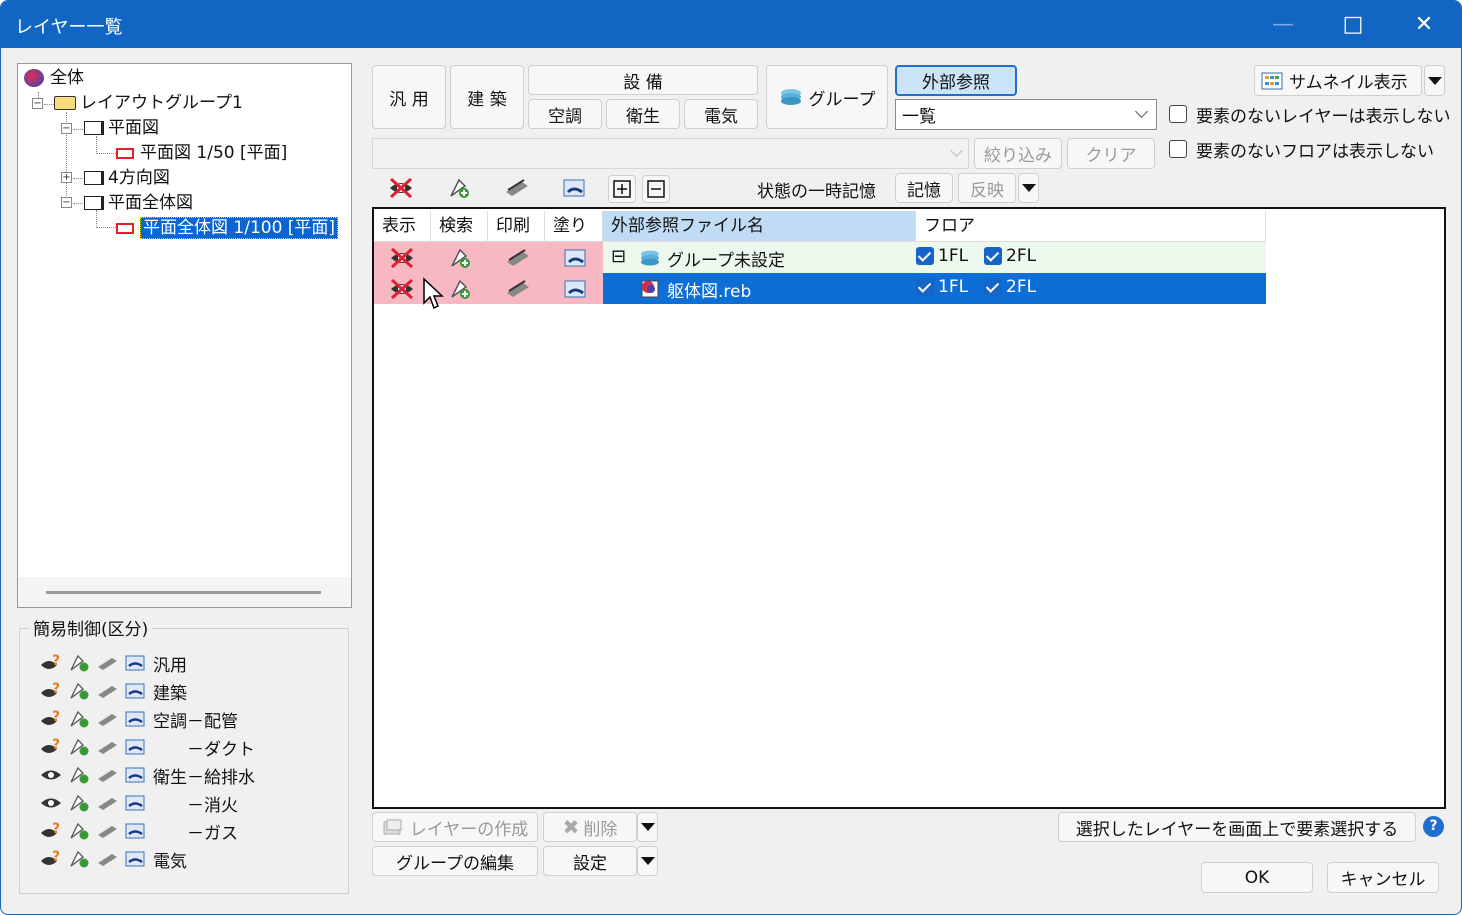 The width and height of the screenshot is (1462, 915). Describe the element at coordinates (51, 775) in the screenshot. I see `eye-icon` at that location.